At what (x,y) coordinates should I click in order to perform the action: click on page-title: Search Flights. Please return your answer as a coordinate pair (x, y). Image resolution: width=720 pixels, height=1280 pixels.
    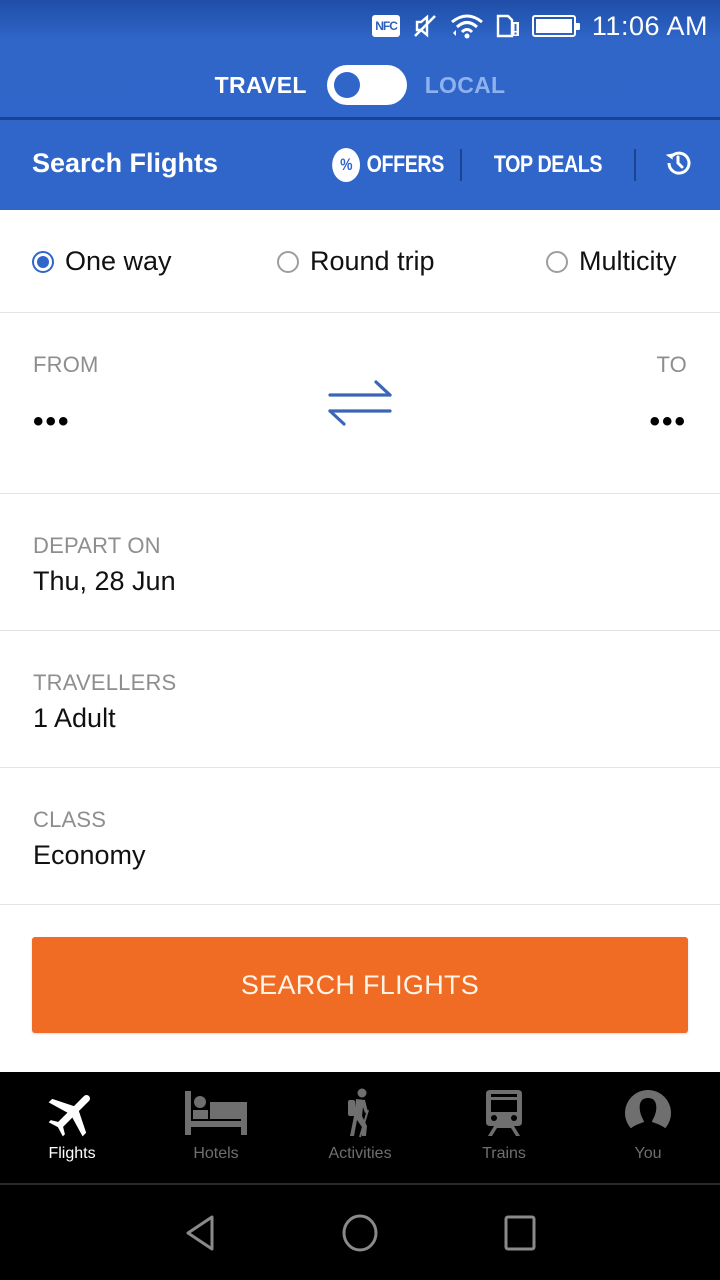
    Looking at the image, I should click on (125, 163).